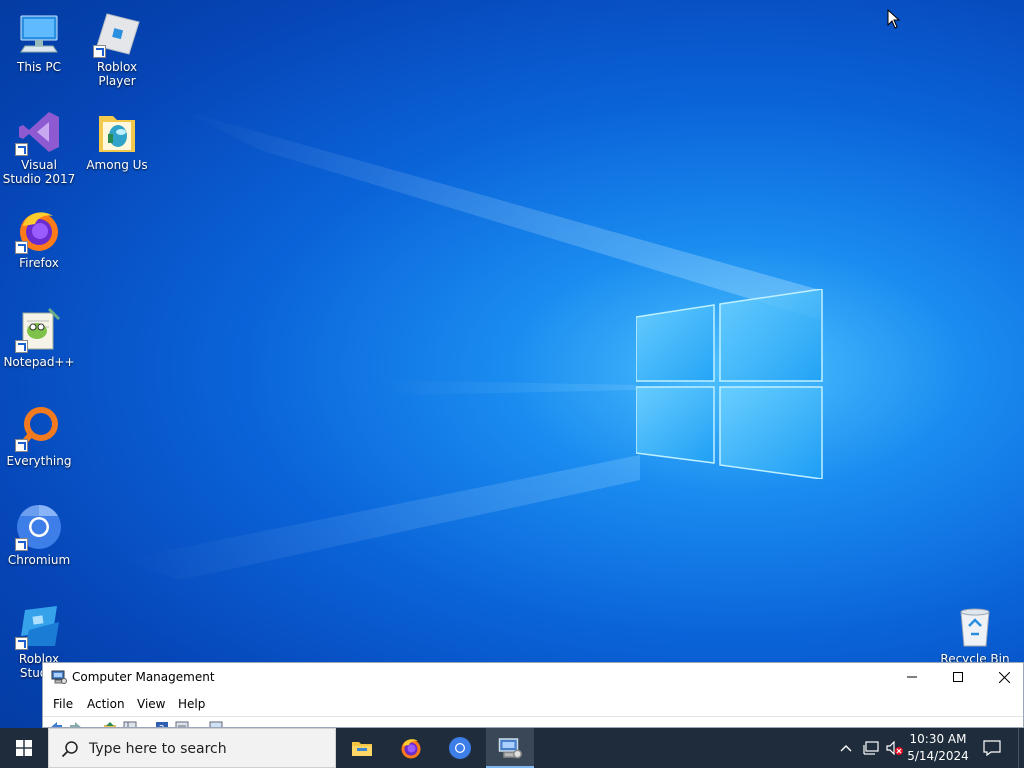 This screenshot has width=1024, height=768. I want to click on clock-date: 5/14/2024, so click(938, 756).